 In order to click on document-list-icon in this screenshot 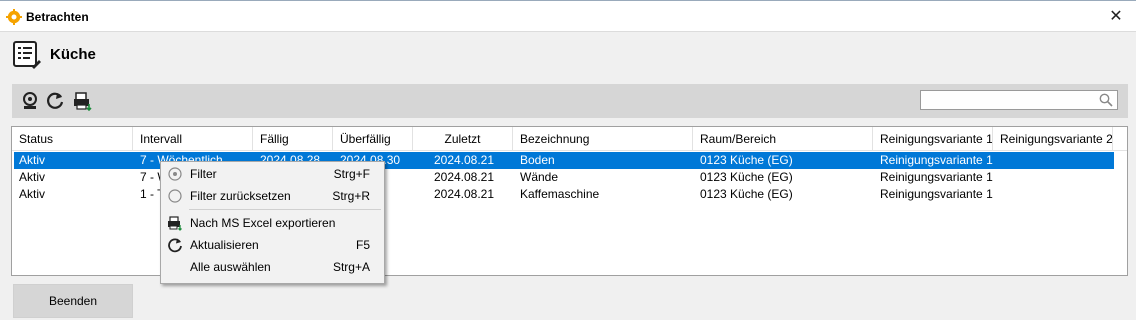, I will do `click(27, 55)`.